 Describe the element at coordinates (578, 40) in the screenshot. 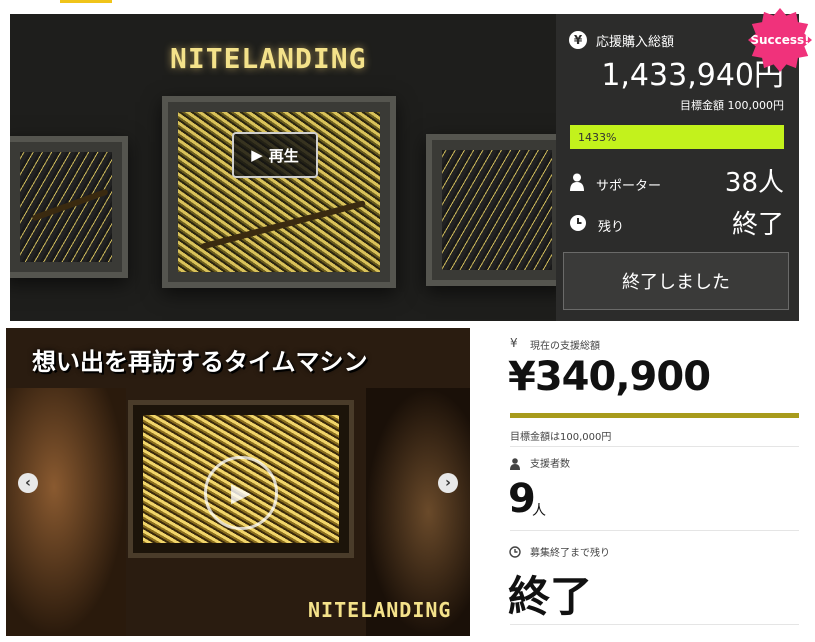

I see `yen-icon: ¥` at that location.